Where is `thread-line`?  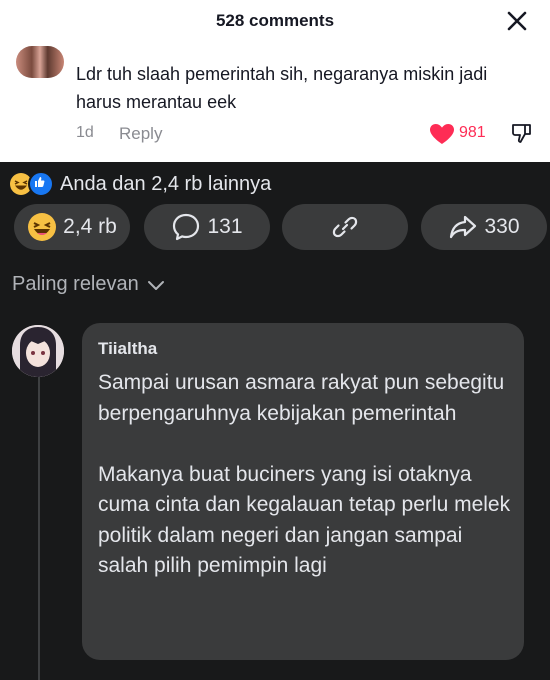
thread-line is located at coordinates (39, 526).